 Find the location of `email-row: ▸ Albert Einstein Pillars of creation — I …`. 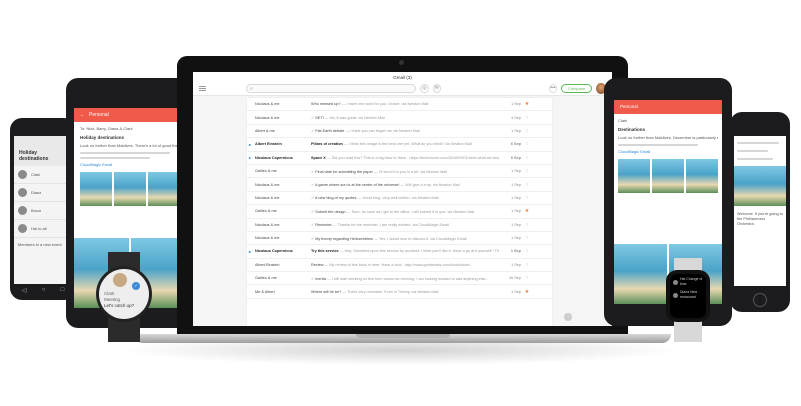

email-row: ▸ Albert Einstein Pillars of creation — I … is located at coordinates (399, 145).